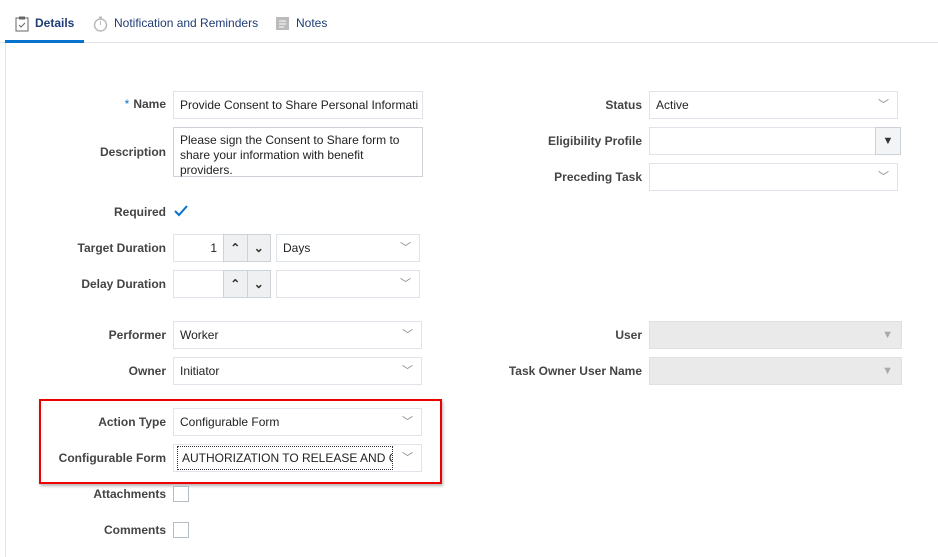 The image size is (938, 557). Describe the element at coordinates (623, 105) in the screenshot. I see `status-label: Status` at that location.